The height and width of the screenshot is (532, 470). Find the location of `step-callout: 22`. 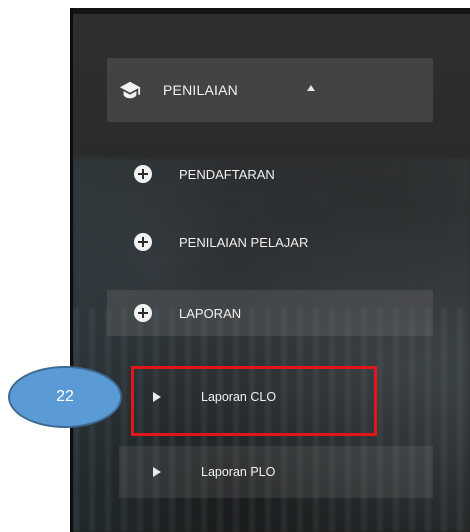

step-callout: 22 is located at coordinates (65, 397).